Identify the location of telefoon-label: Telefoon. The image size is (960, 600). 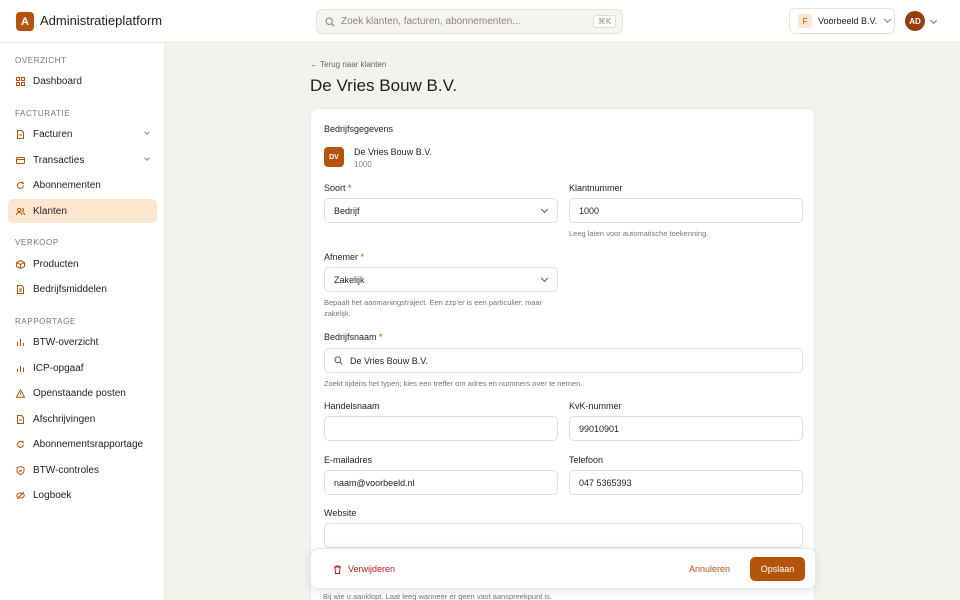
(586, 460).